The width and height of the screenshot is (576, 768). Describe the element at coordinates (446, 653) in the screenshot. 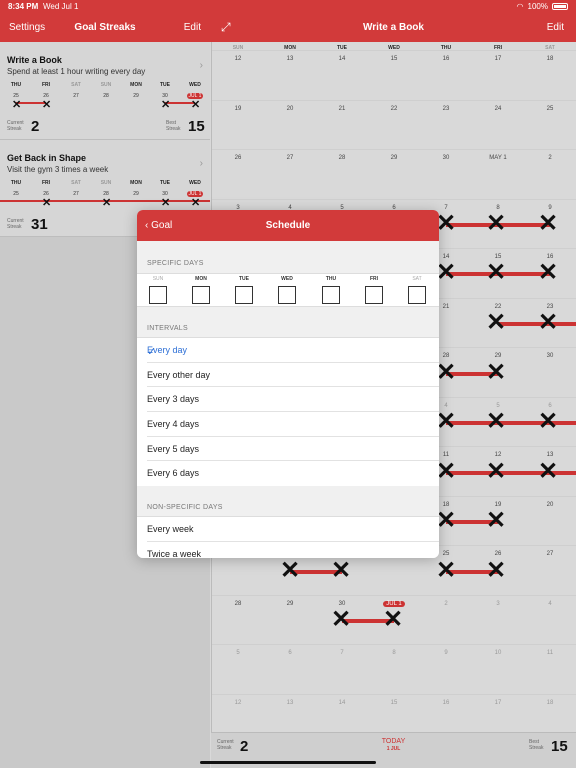

I see `calendar-day: 9` at that location.